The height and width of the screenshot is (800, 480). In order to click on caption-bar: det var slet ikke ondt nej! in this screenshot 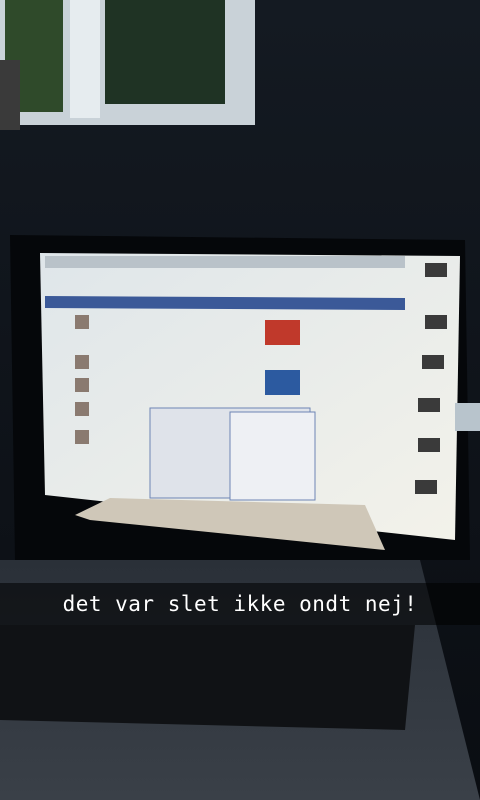, I will do `click(240, 604)`.